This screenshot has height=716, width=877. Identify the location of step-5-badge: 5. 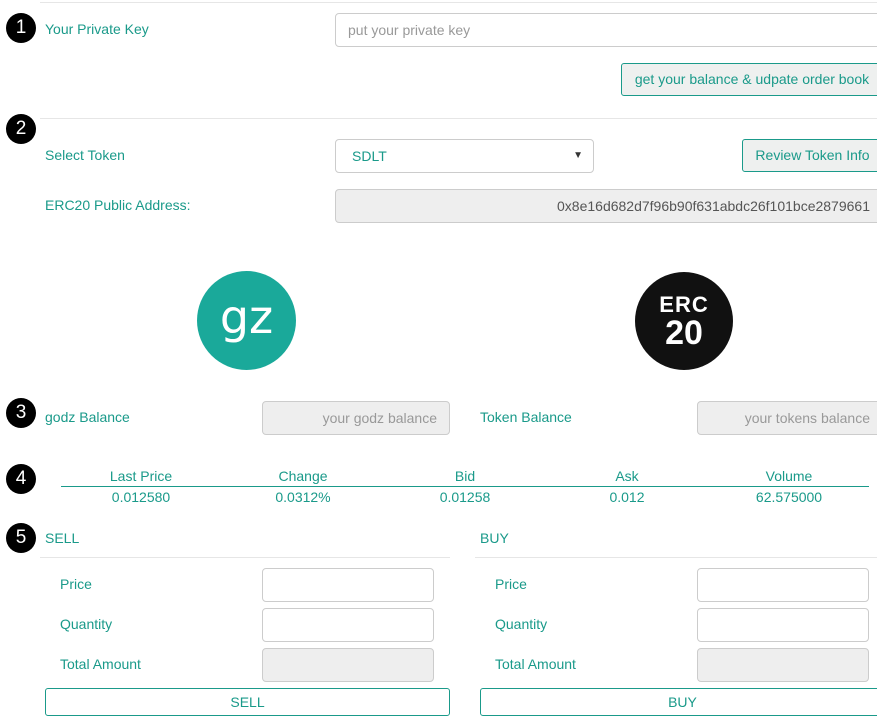
(21, 538).